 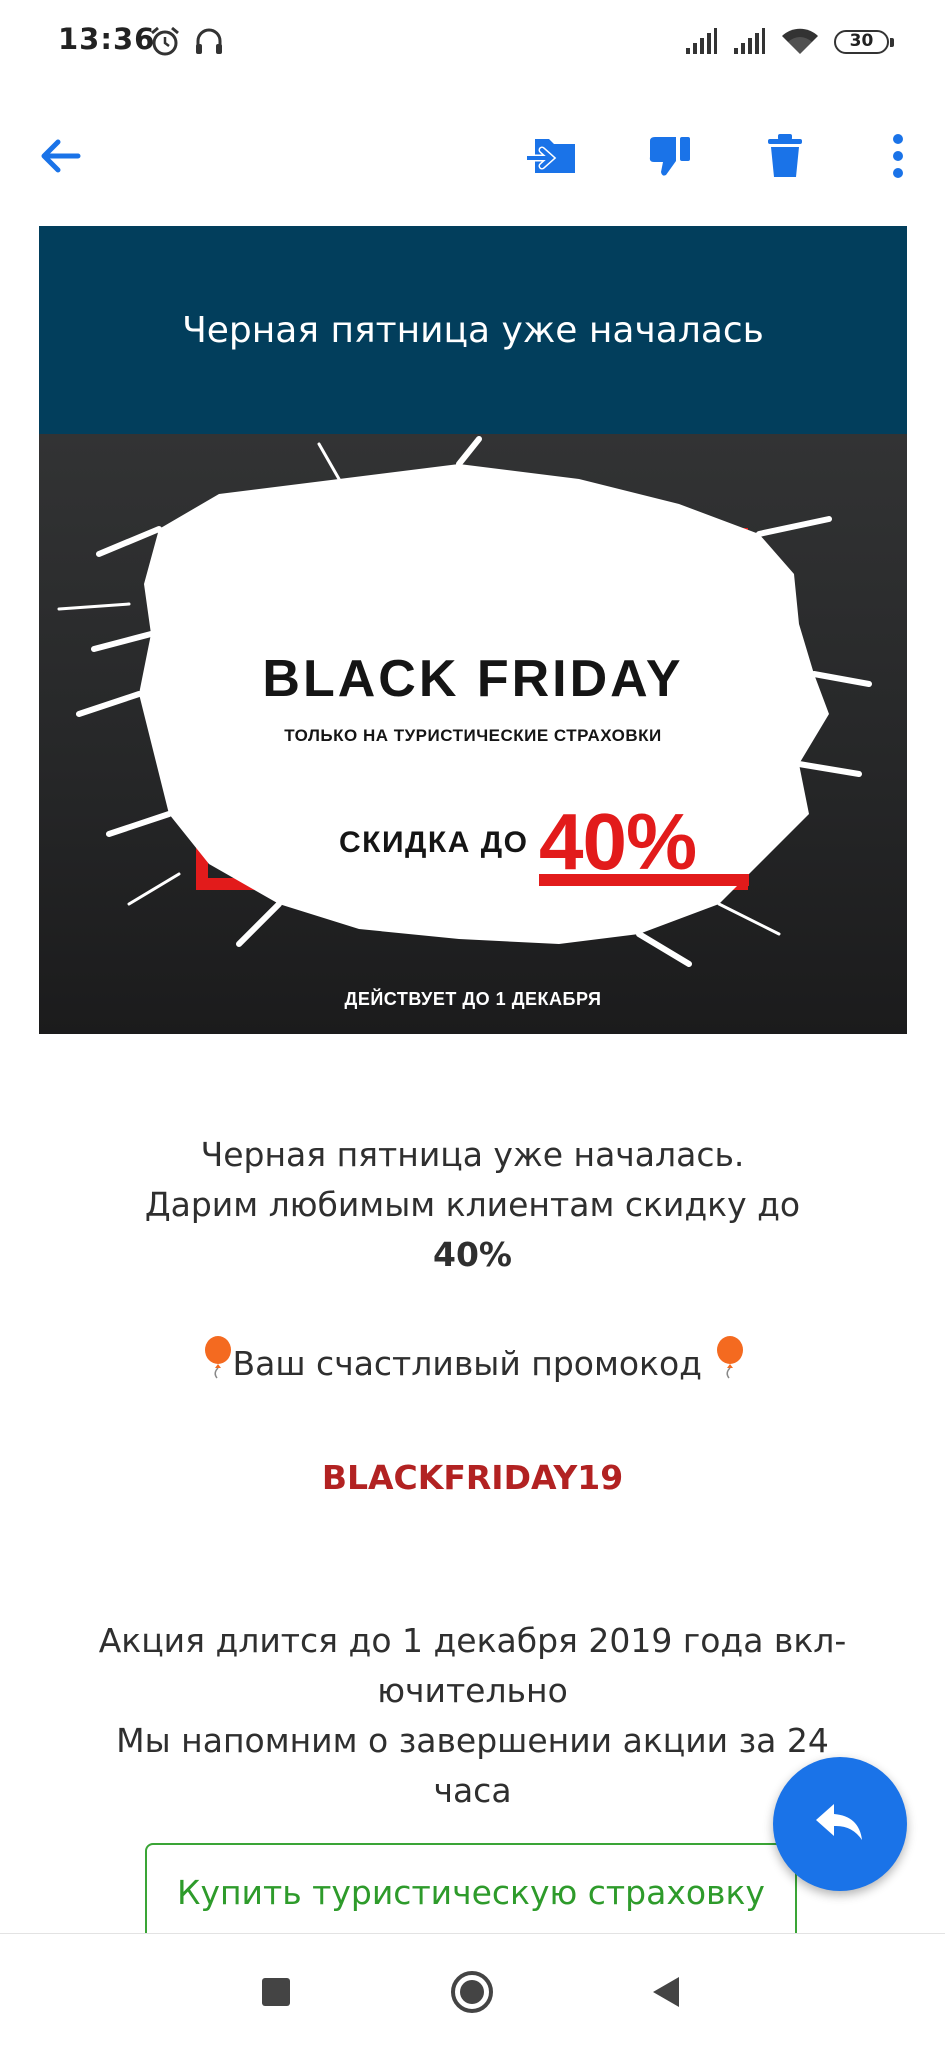 I want to click on status-time: 13:36, so click(x=107, y=39).